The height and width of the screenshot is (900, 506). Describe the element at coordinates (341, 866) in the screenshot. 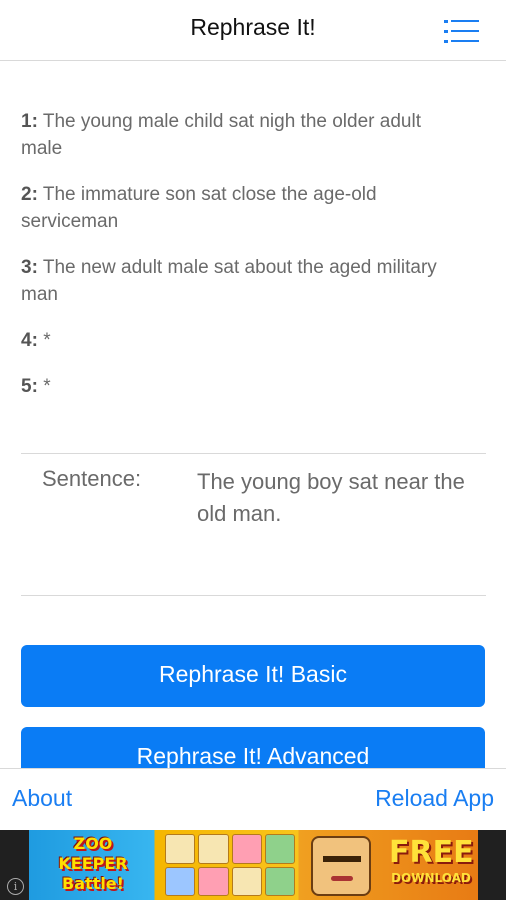

I see `ad-character-image` at that location.